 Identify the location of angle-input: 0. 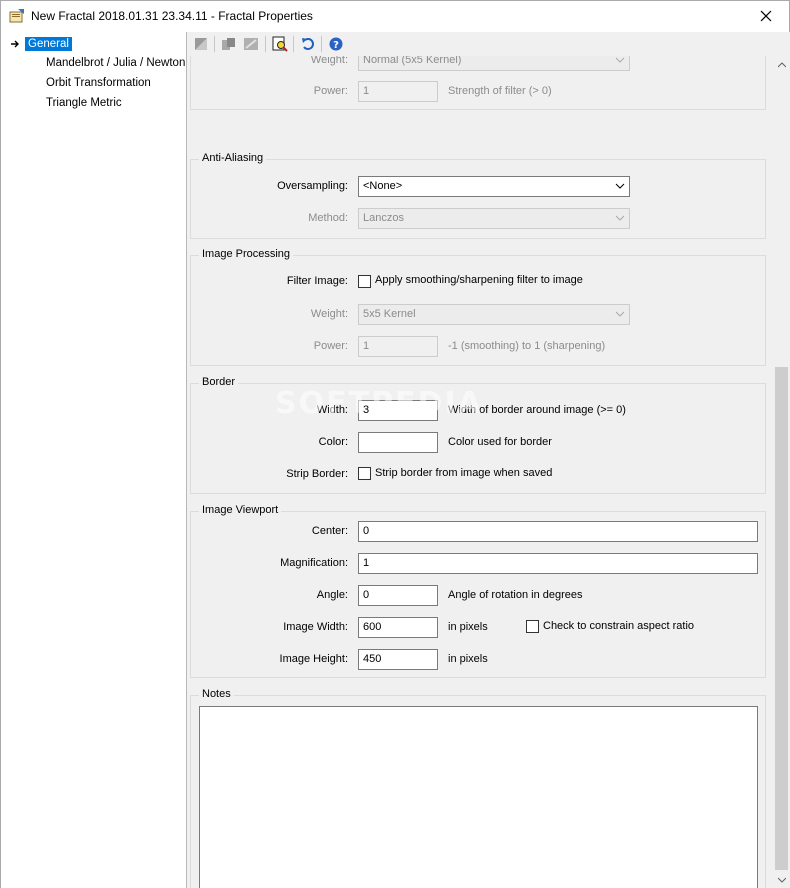
(398, 595).